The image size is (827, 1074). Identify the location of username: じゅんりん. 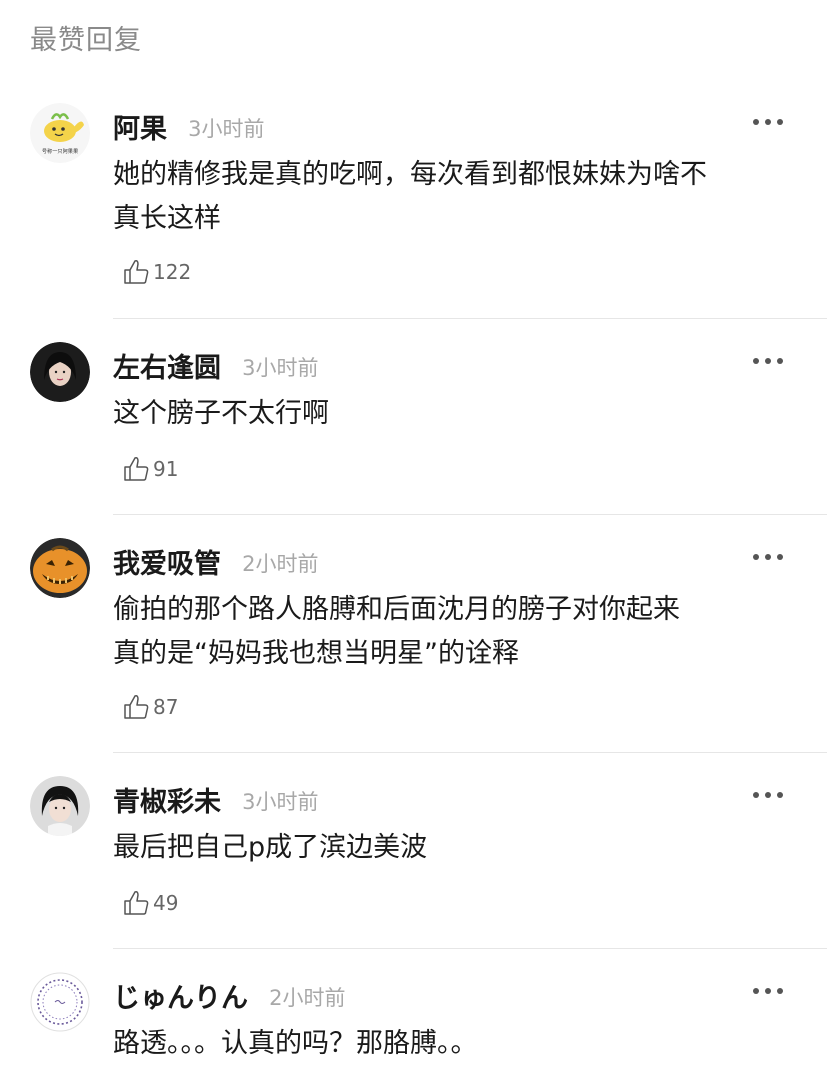
(180, 998).